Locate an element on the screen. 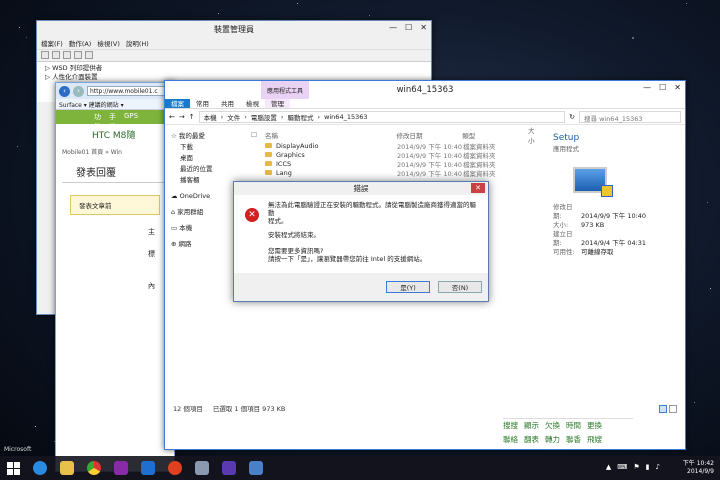  setup-icon is located at coordinates (593, 182).